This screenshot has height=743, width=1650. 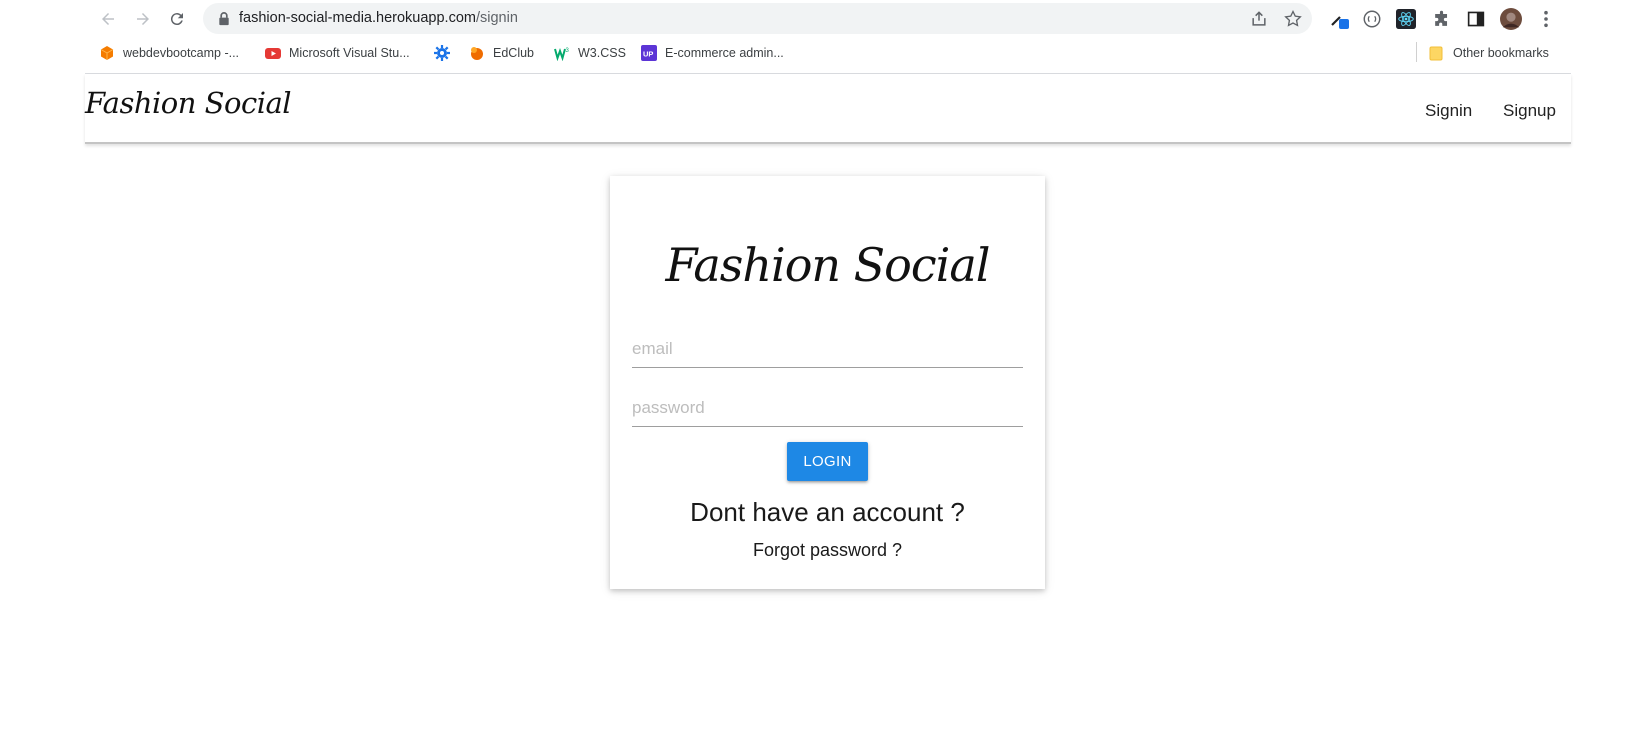 I want to click on profile-avatar, so click(x=1511, y=19).